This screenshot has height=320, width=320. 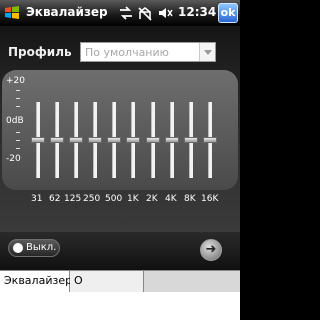 I want to click on tab-bar: Эквалайзер О программе, so click(x=120, y=288).